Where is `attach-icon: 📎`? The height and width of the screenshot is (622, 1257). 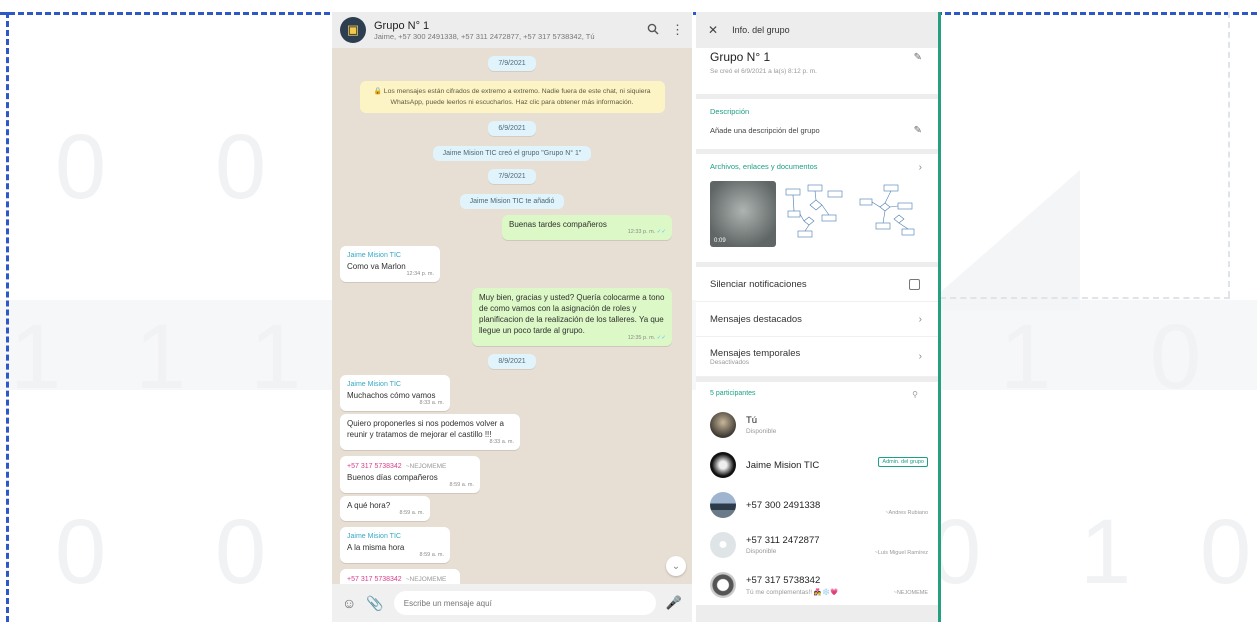
attach-icon: 📎 is located at coordinates (374, 603).